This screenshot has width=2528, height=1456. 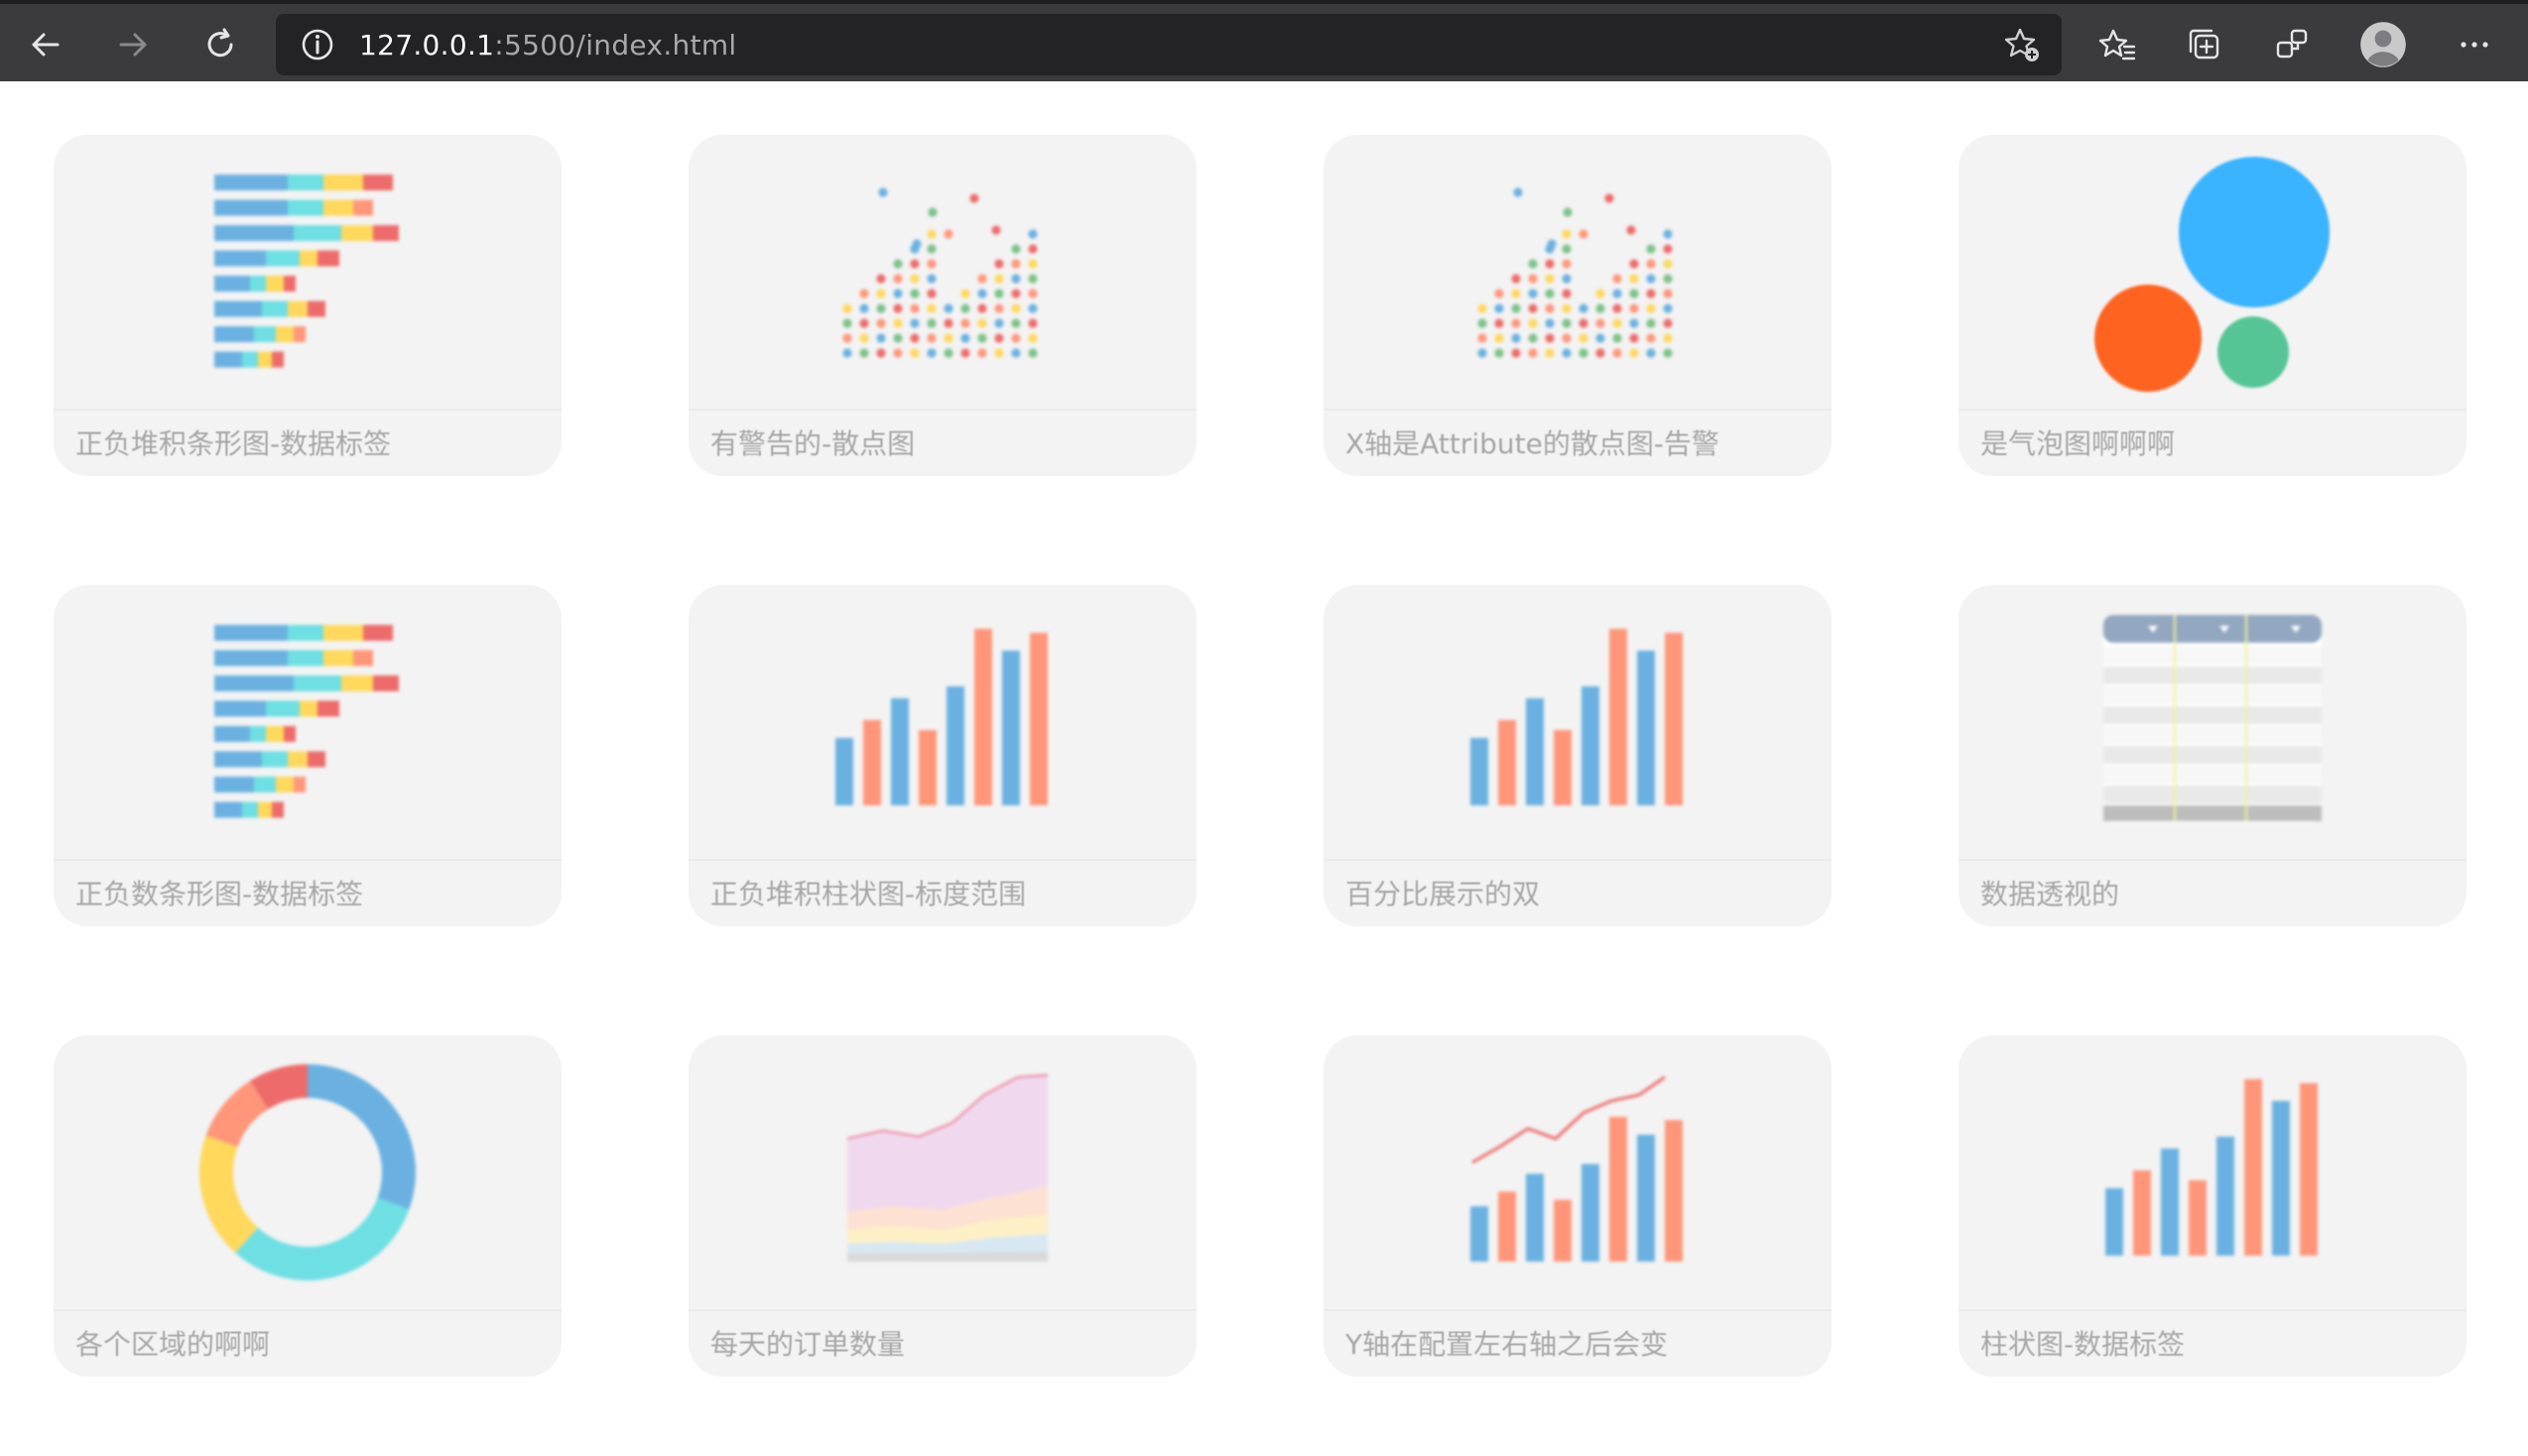 I want to click on chart-card: 正负堆积条形图-数据标签, so click(x=308, y=305).